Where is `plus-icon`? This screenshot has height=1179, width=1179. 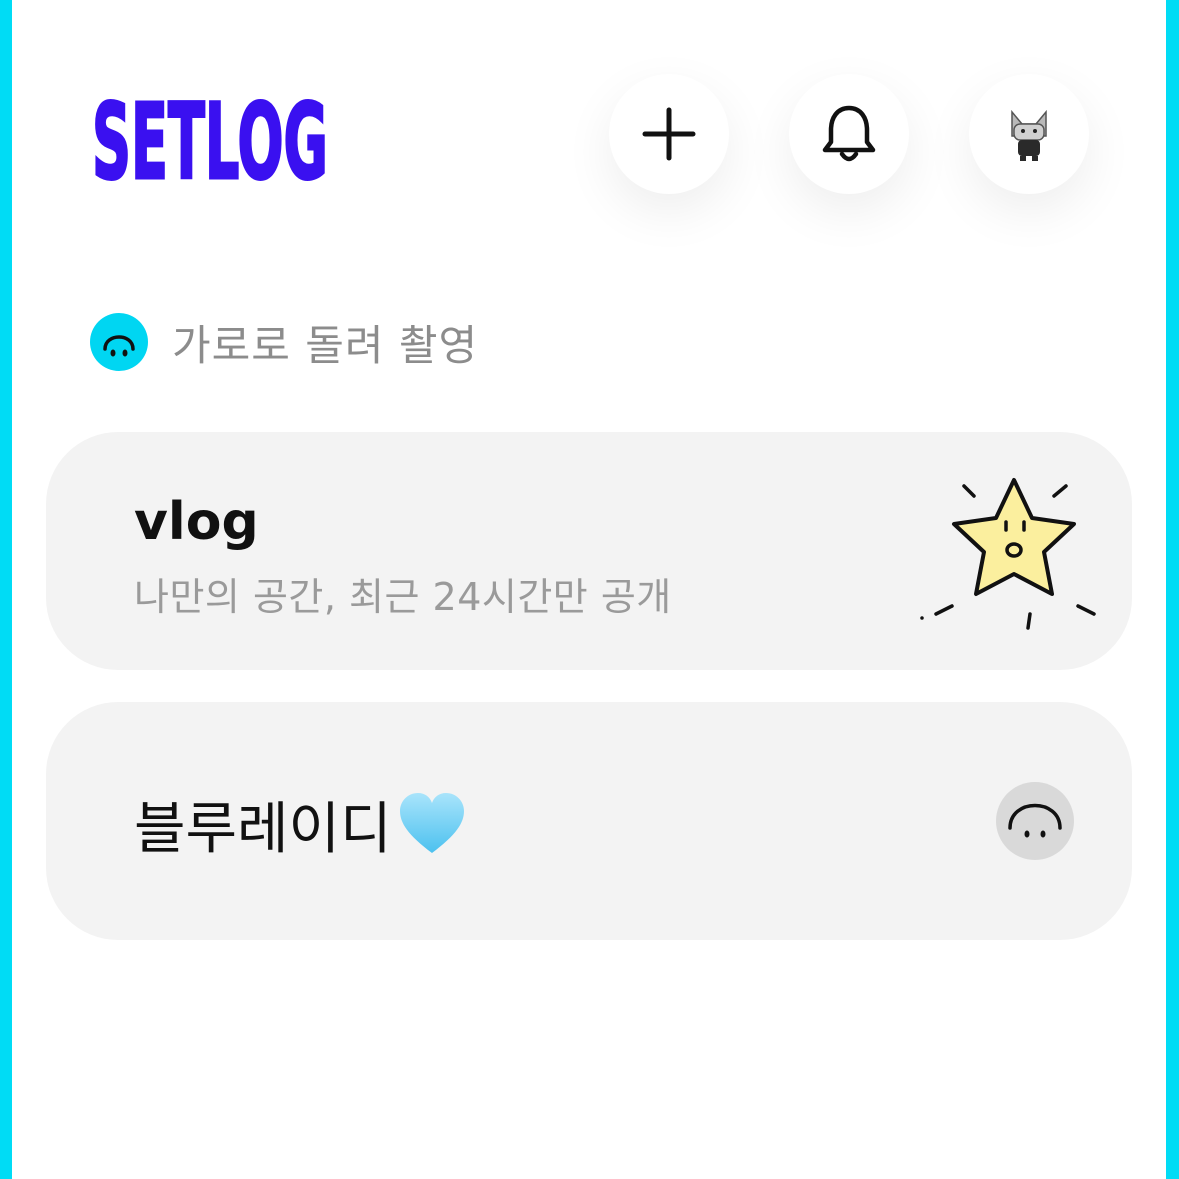 plus-icon is located at coordinates (669, 134).